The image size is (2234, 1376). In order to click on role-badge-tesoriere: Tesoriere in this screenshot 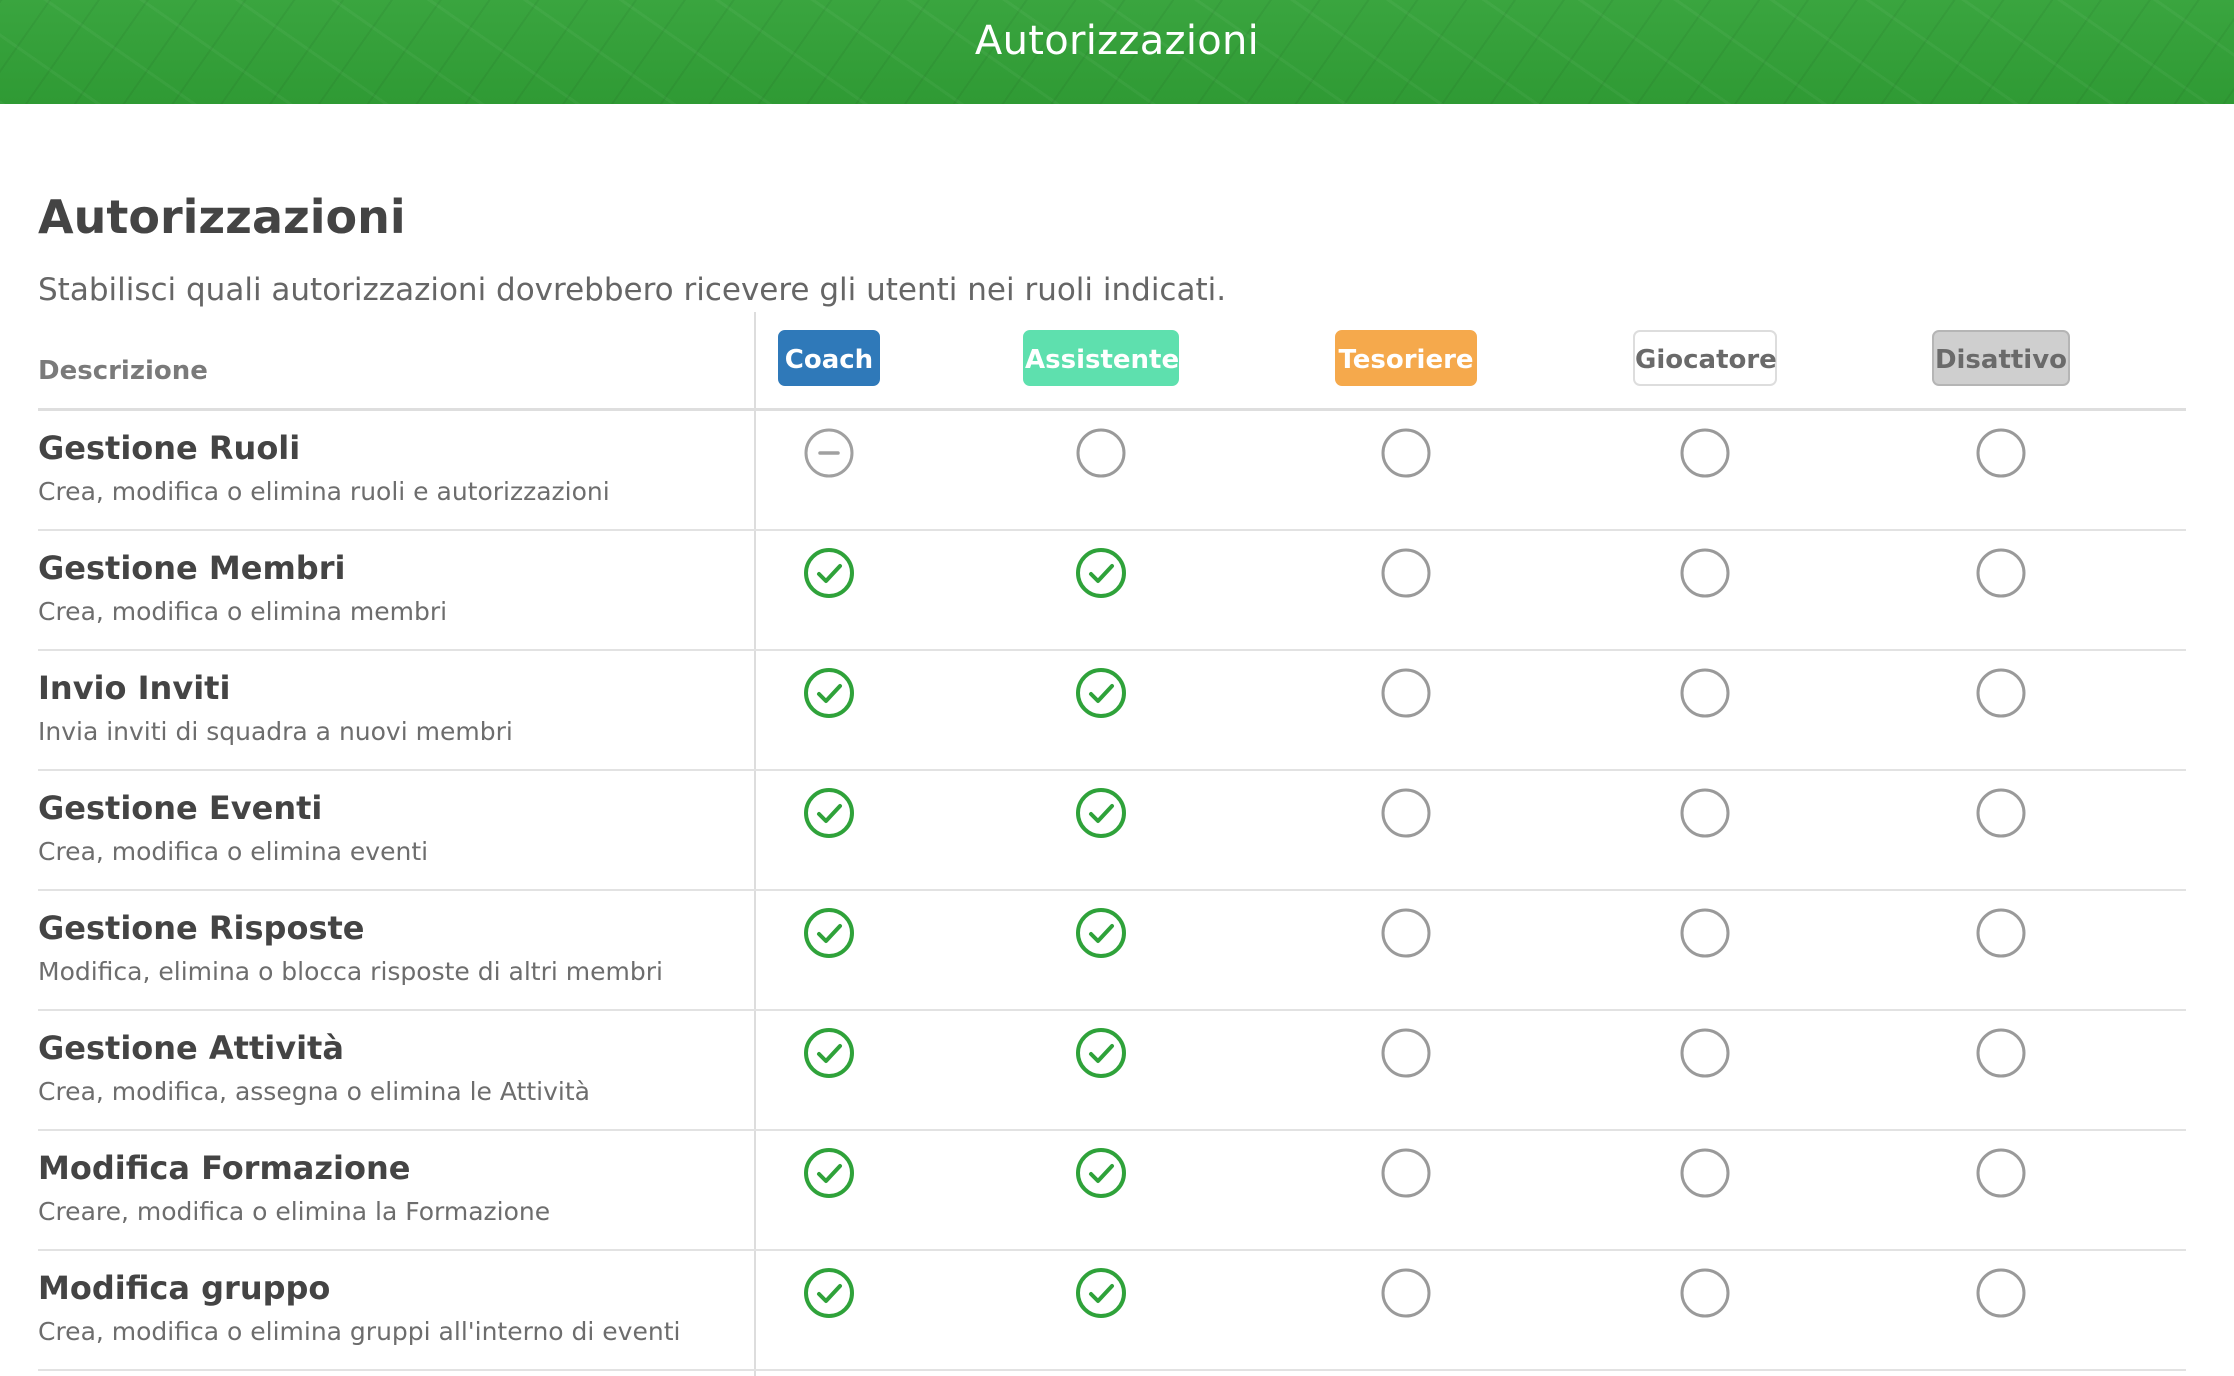, I will do `click(1406, 358)`.